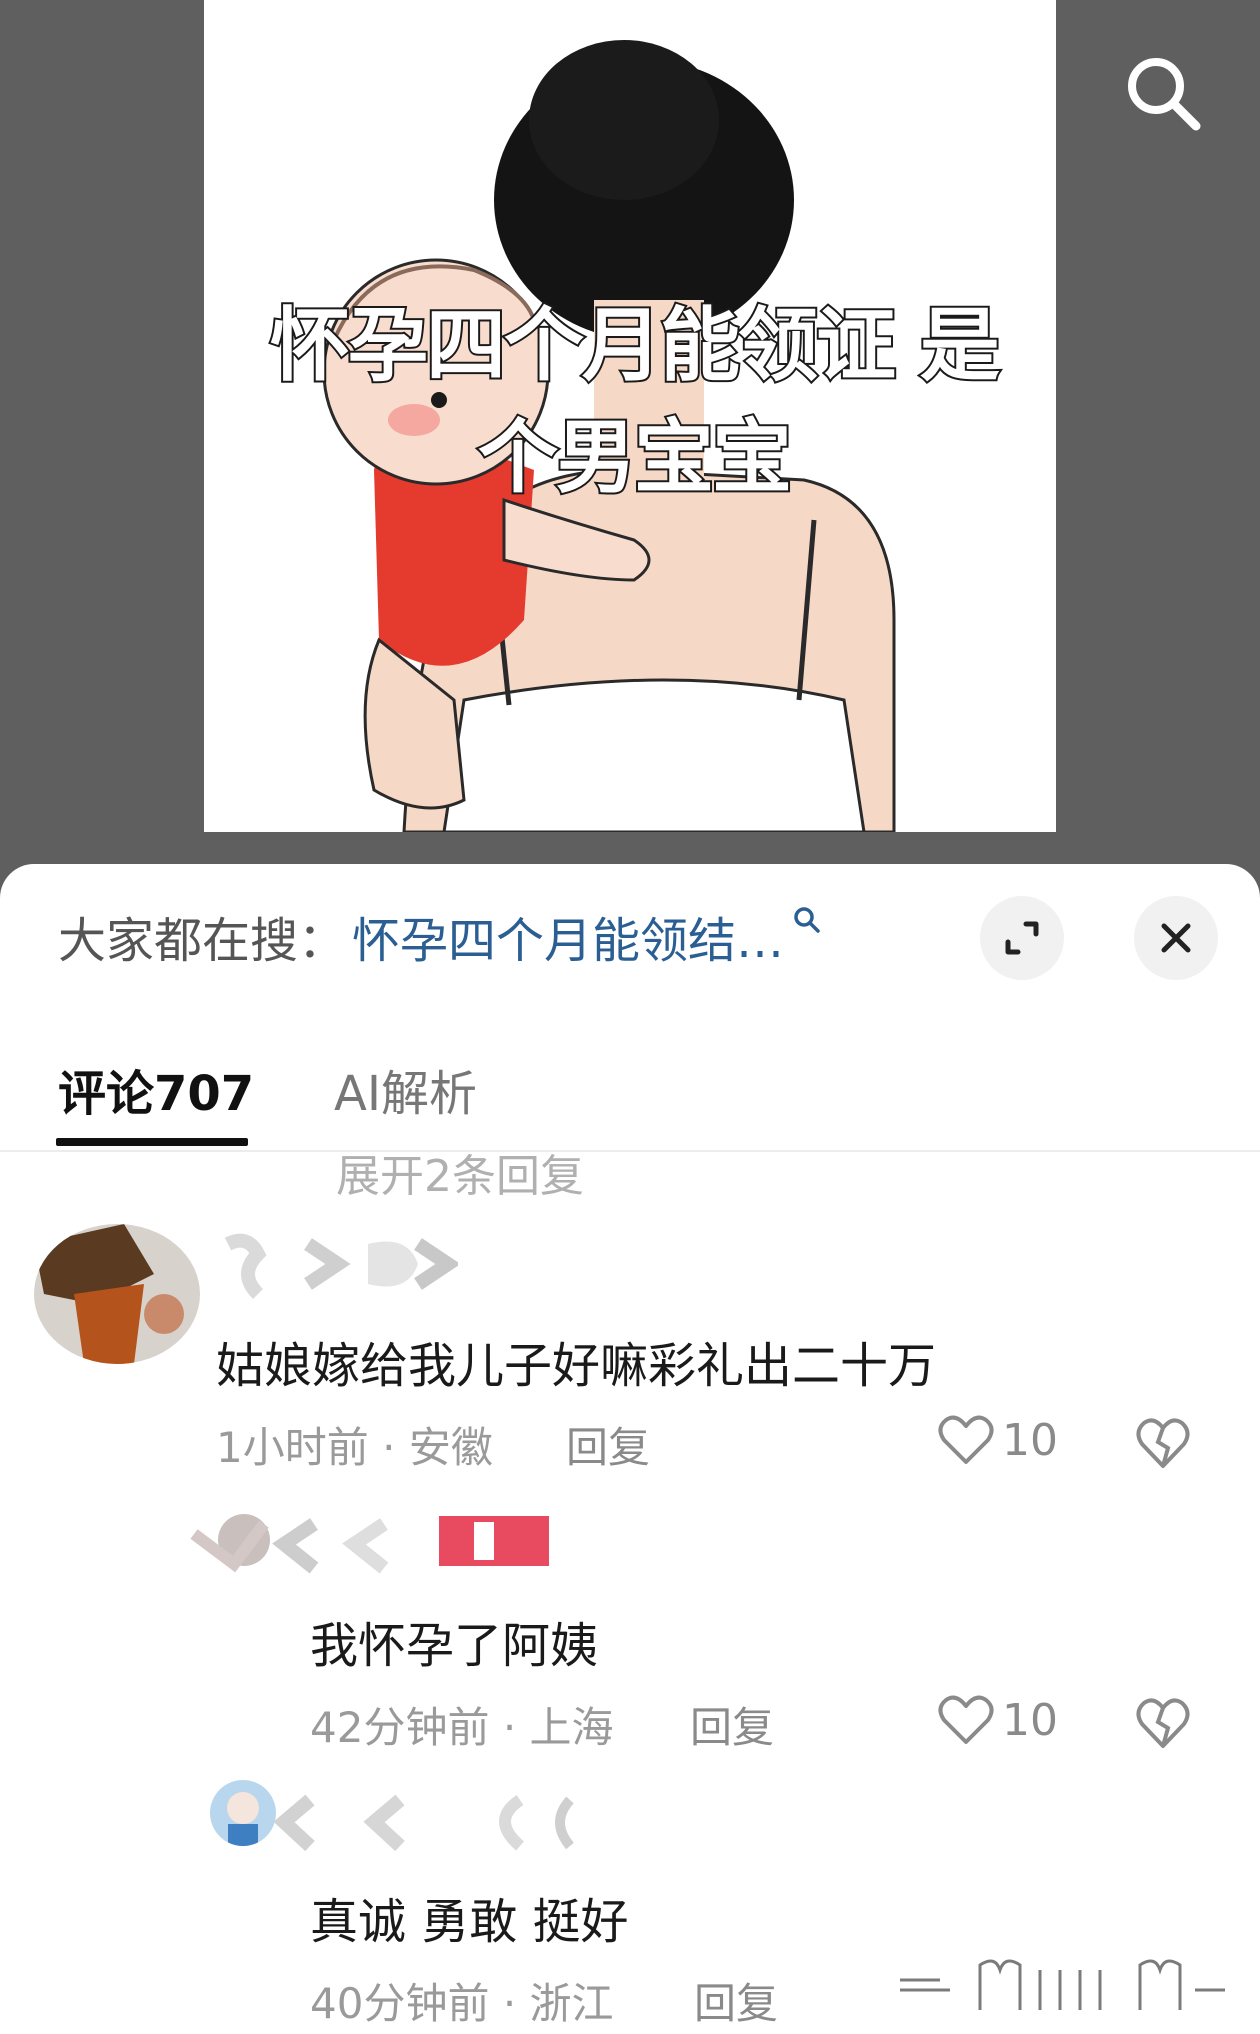 The height and width of the screenshot is (2034, 1260). What do you see at coordinates (469, 1922) in the screenshot?
I see `comment-text: 真诚 勇敢 挺好` at bounding box center [469, 1922].